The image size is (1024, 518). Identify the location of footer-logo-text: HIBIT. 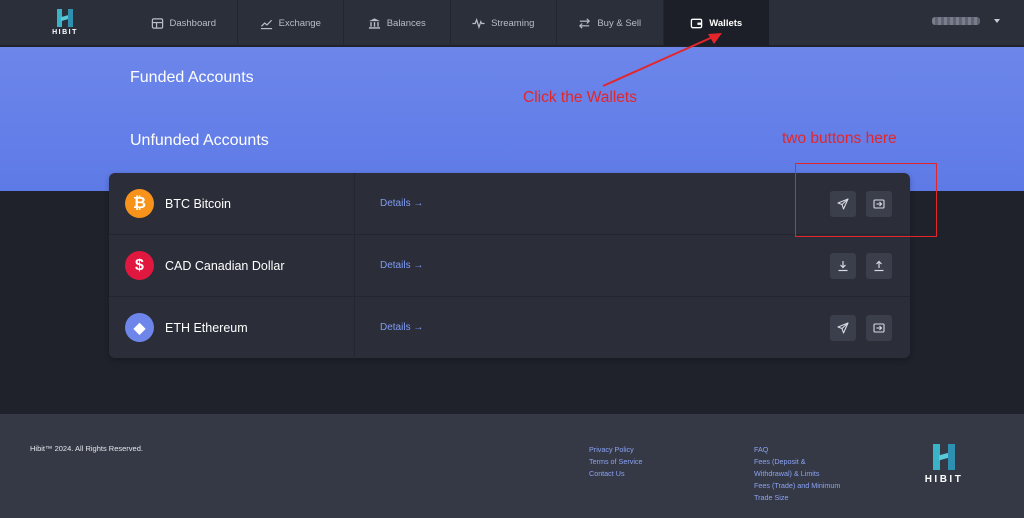
(944, 479).